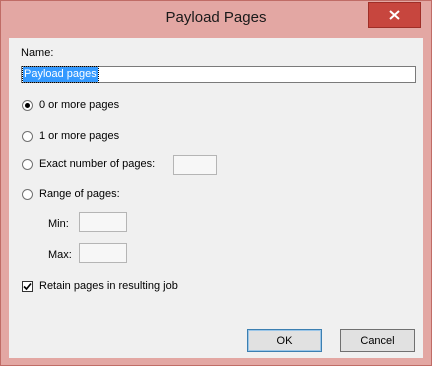  I want to click on radio-range-of-pages, so click(27, 194).